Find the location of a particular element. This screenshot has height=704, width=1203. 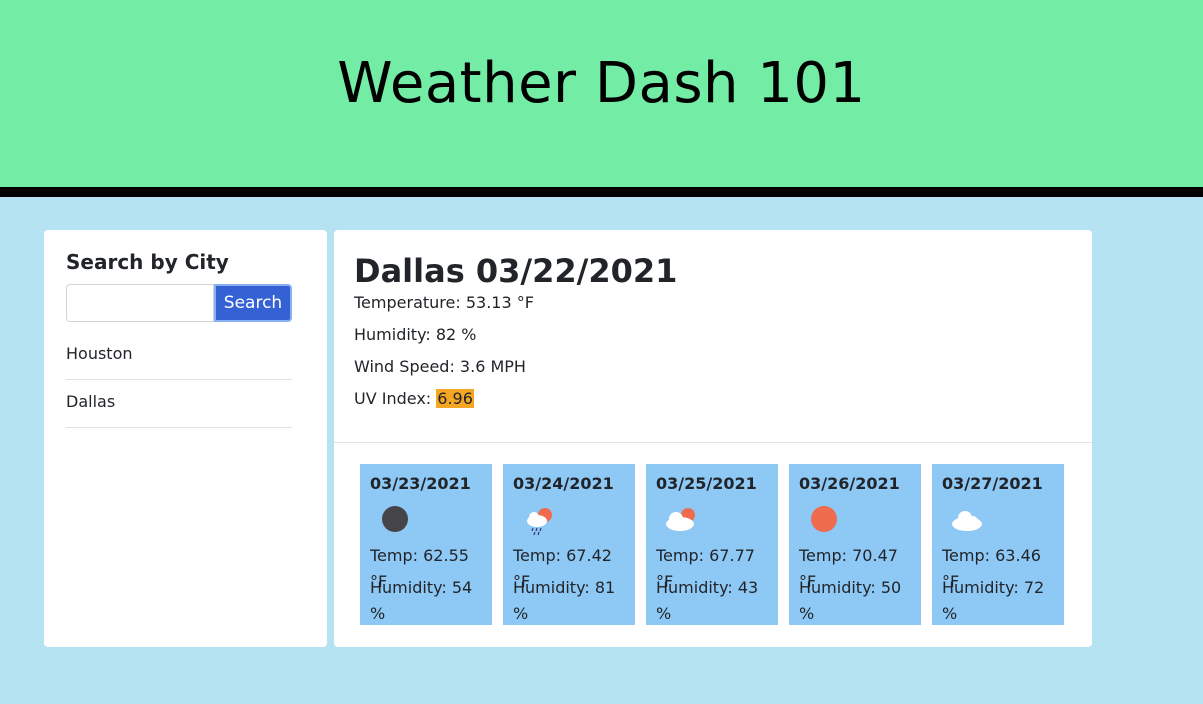

uv-label: UV Index: is located at coordinates (395, 398).